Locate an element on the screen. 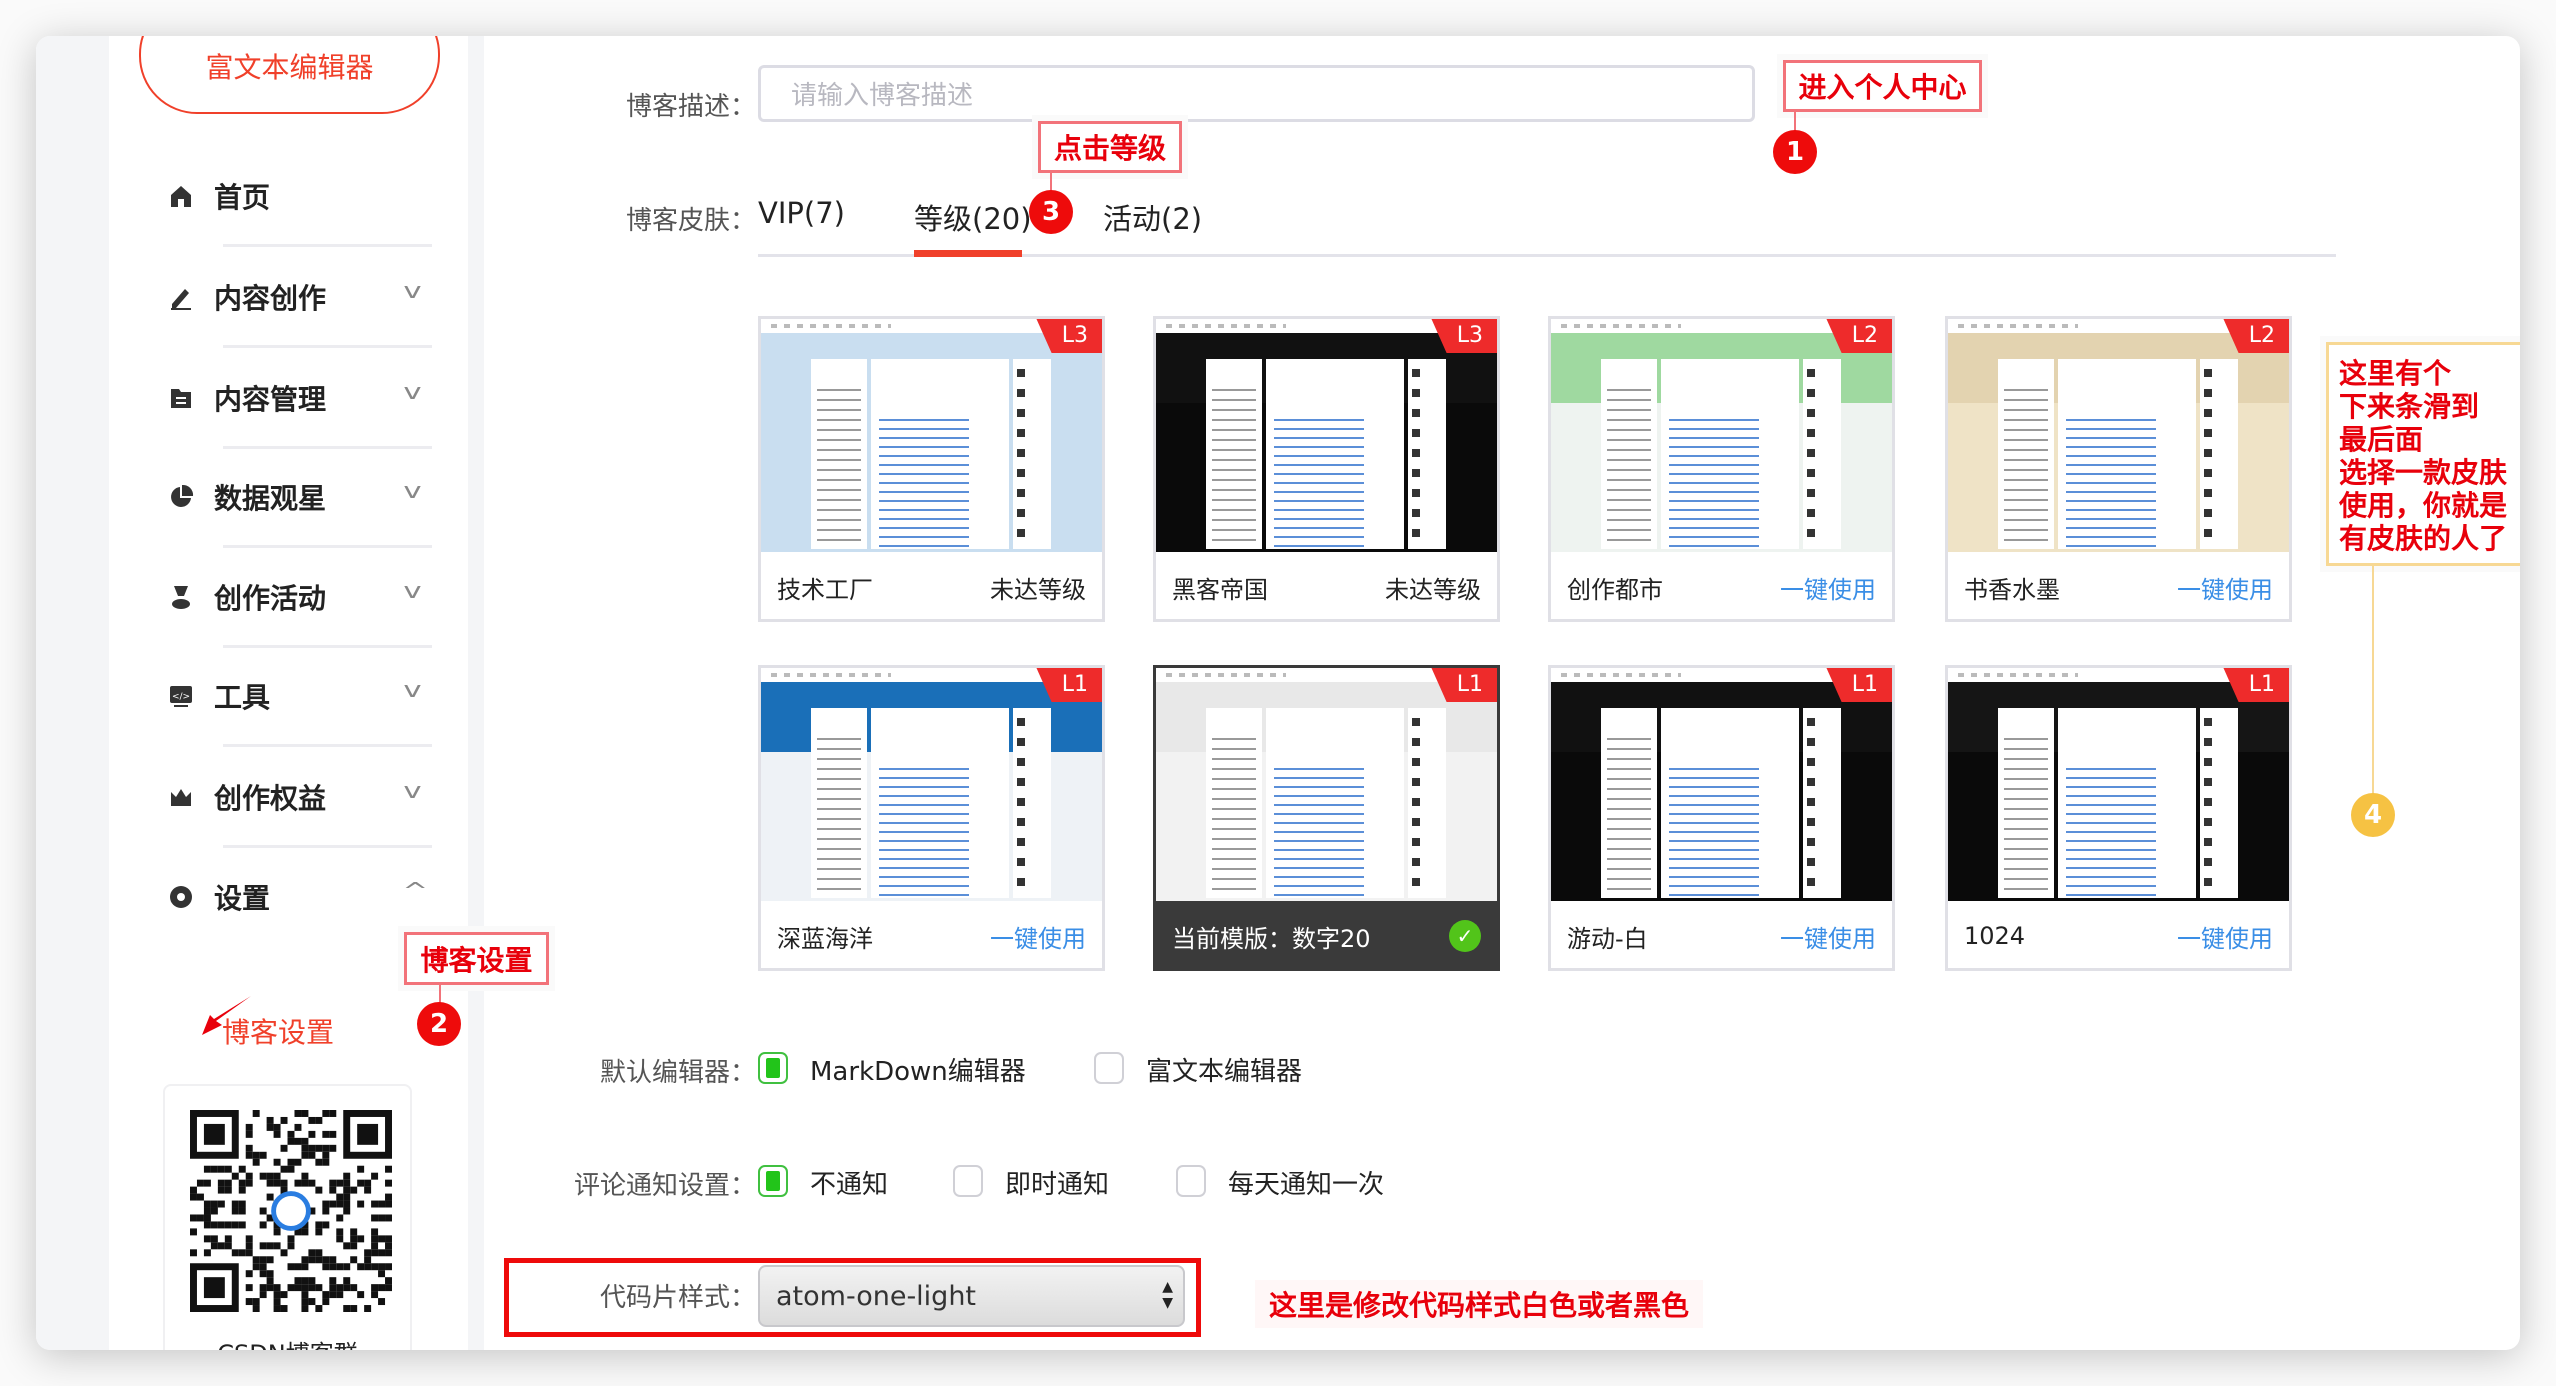 This screenshot has height=1386, width=2556. skin-card: L2 书香水墨 一键使用 is located at coordinates (2118, 469).